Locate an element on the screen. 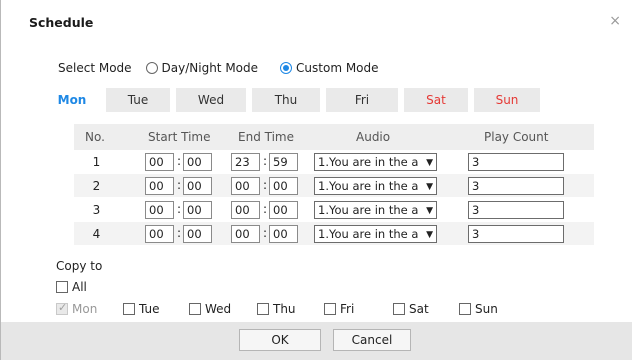  tab-sun: Sun is located at coordinates (507, 100).